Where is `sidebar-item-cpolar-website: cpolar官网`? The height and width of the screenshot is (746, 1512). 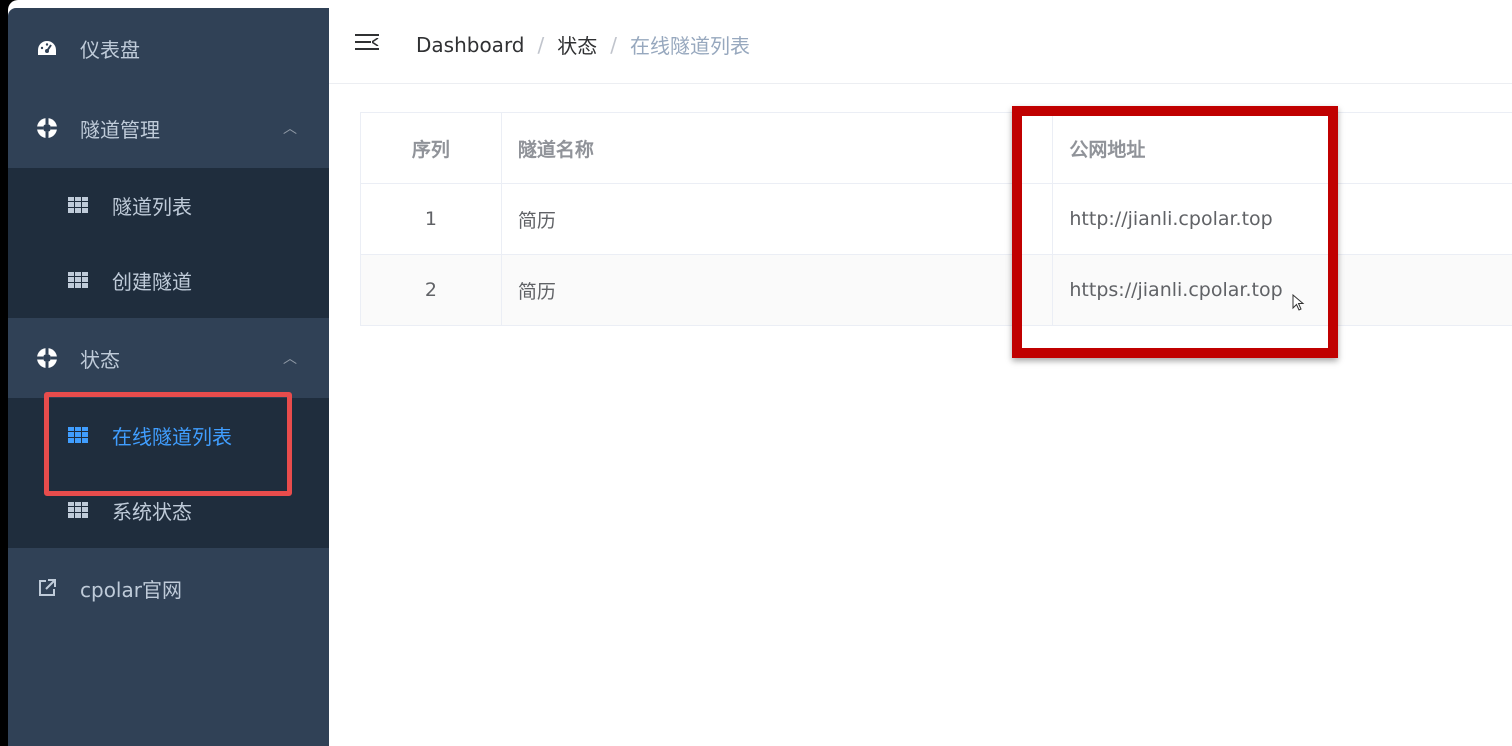
sidebar-item-cpolar-website: cpolar官网 is located at coordinates (168, 588).